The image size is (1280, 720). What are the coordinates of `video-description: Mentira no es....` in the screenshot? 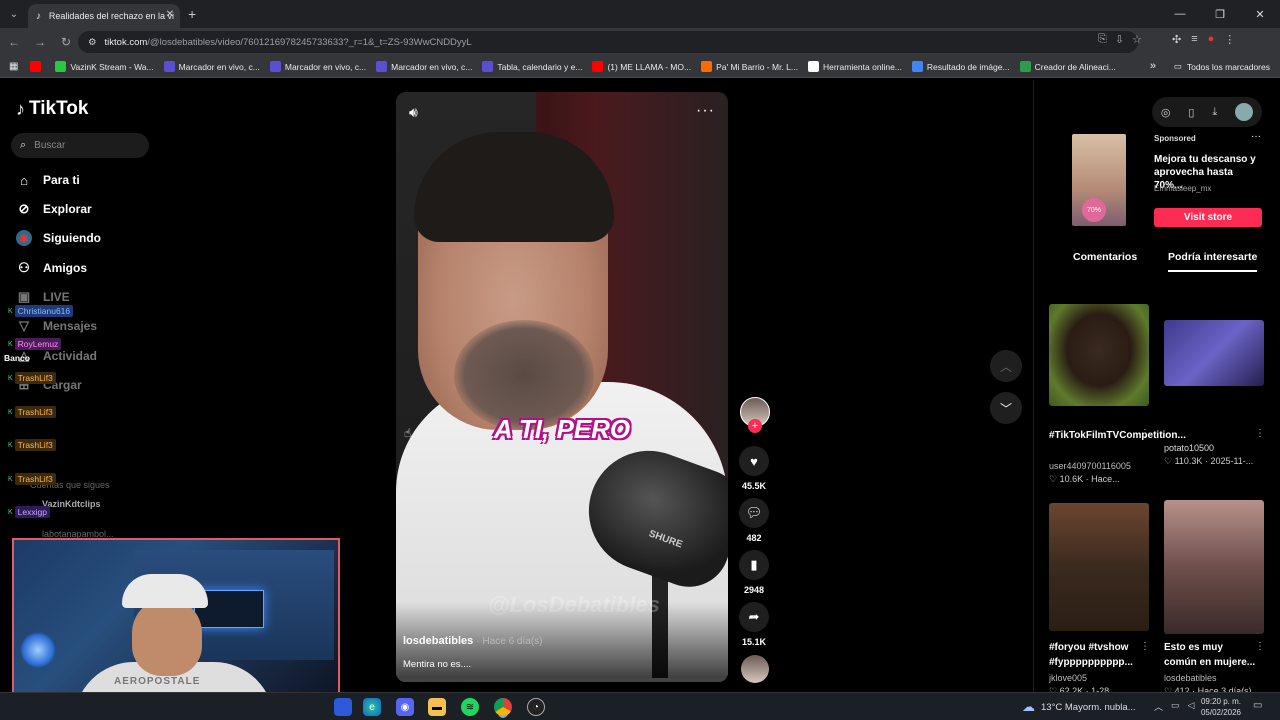 It's located at (437, 664).